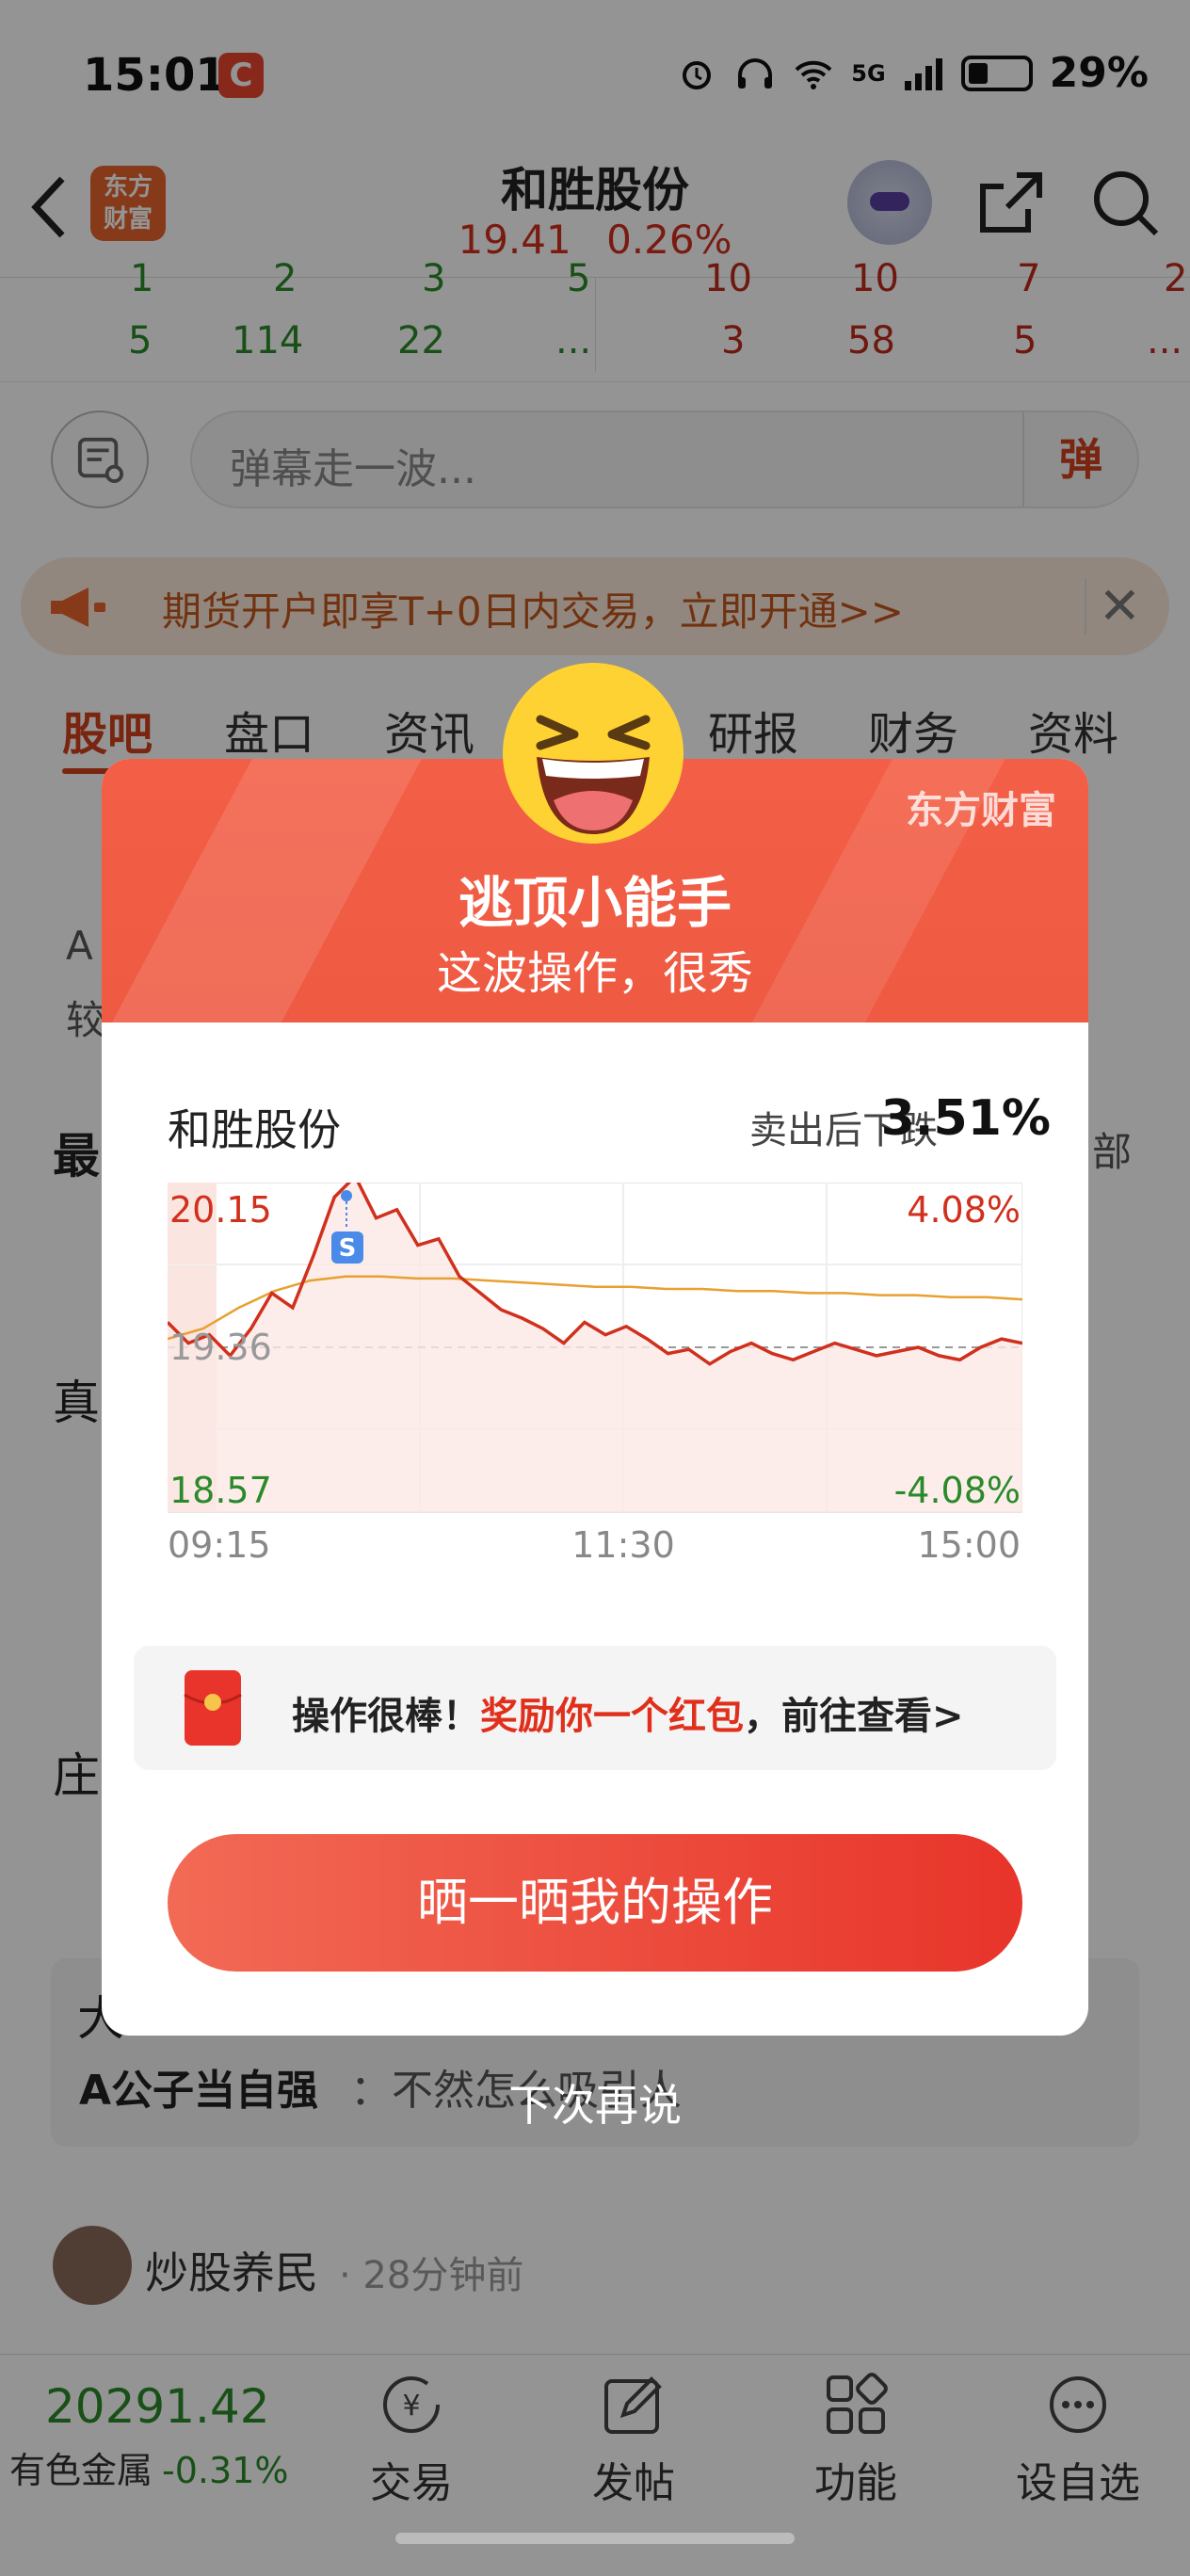  What do you see at coordinates (213, 1708) in the screenshot?
I see `red-envelope-icon` at bounding box center [213, 1708].